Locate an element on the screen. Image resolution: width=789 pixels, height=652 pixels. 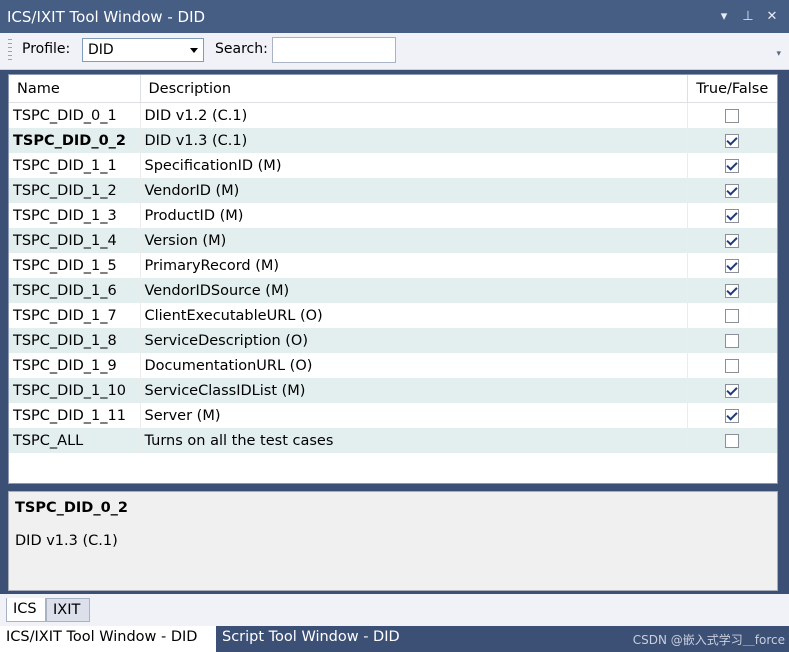
table-row: TSPC_DID_1_10 ServiceClassIDList (M) is located at coordinates (393, 390).